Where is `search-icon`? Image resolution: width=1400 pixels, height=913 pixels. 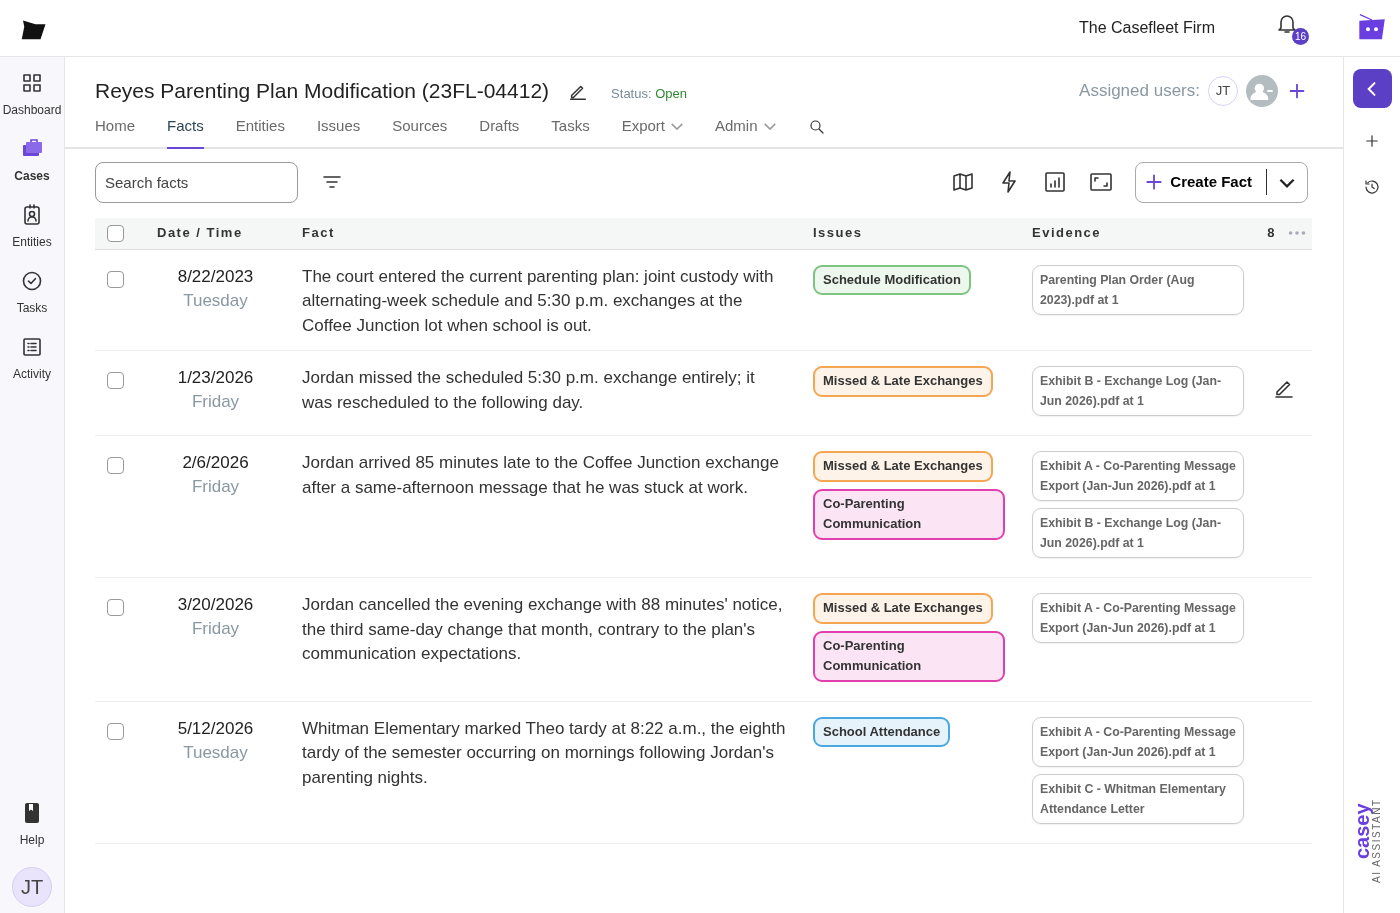 search-icon is located at coordinates (816, 126).